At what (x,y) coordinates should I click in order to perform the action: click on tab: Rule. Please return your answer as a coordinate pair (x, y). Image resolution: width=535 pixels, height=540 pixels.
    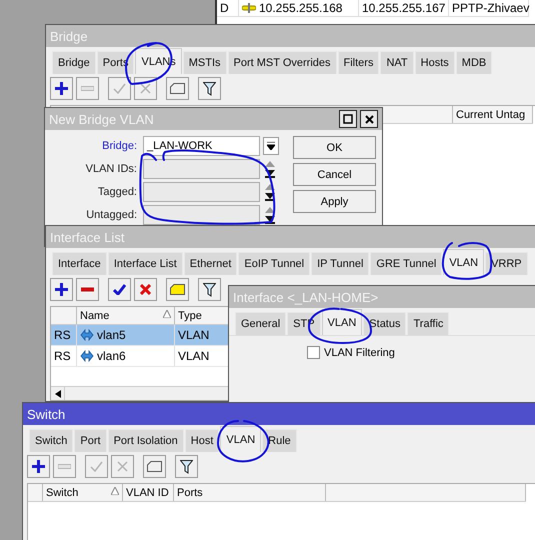
    Looking at the image, I should click on (279, 440).